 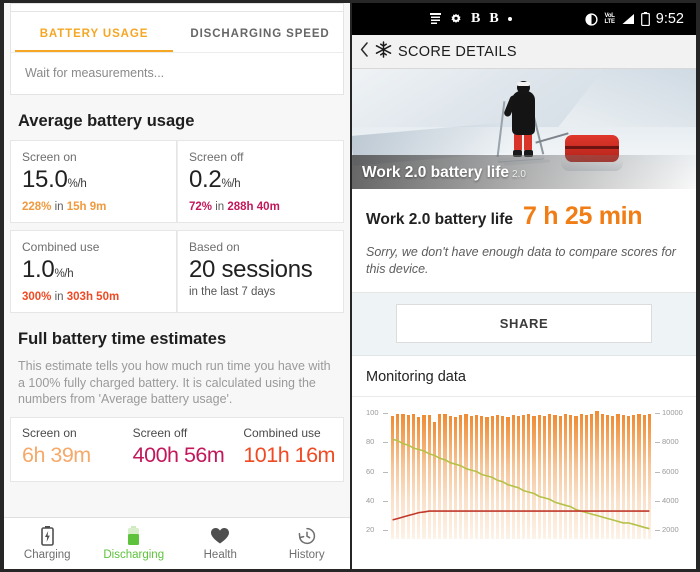 I want to click on monitoring-data-title: Monitoring data, so click(x=524, y=376).